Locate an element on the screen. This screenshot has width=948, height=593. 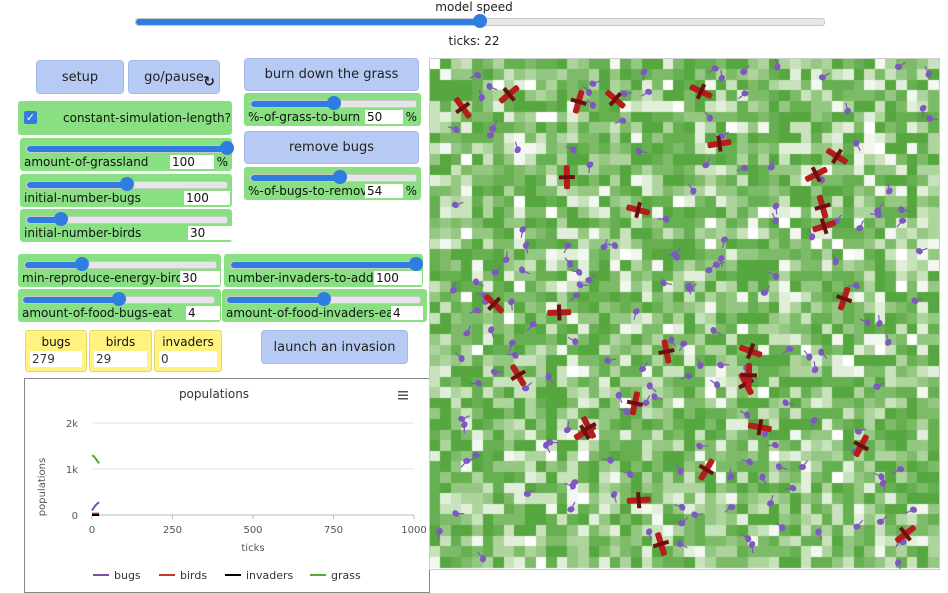
slider-label: amount-of-food-invaders-eat is located at coordinates (312, 313).